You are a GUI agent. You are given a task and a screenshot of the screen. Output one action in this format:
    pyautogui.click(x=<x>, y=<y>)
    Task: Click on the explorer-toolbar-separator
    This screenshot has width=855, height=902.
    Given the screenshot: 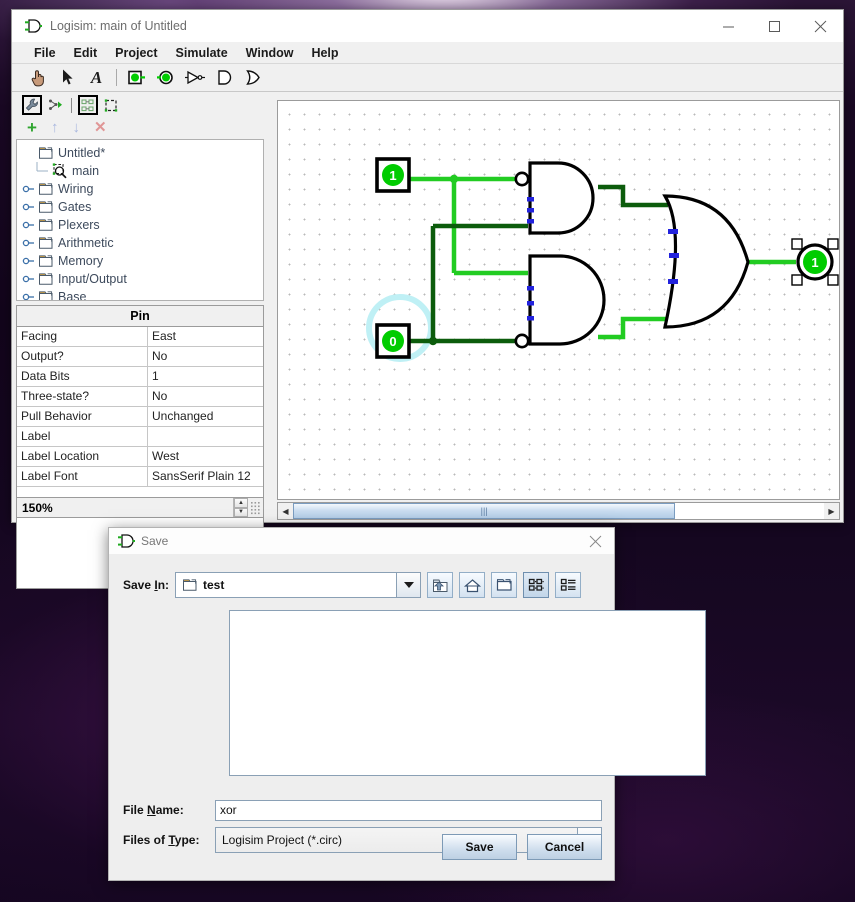 What is the action you would take?
    pyautogui.click(x=71, y=105)
    